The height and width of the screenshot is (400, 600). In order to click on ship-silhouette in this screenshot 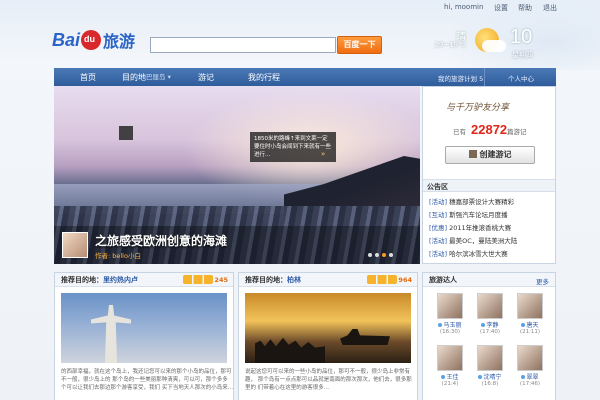, I will do `click(365, 337)`.